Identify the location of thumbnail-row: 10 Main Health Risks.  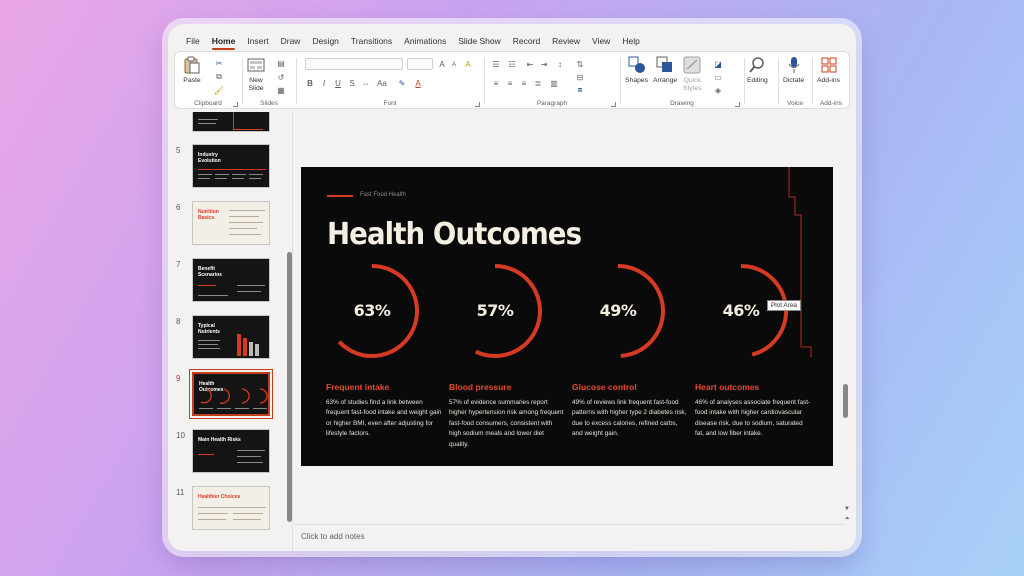
(227, 452).